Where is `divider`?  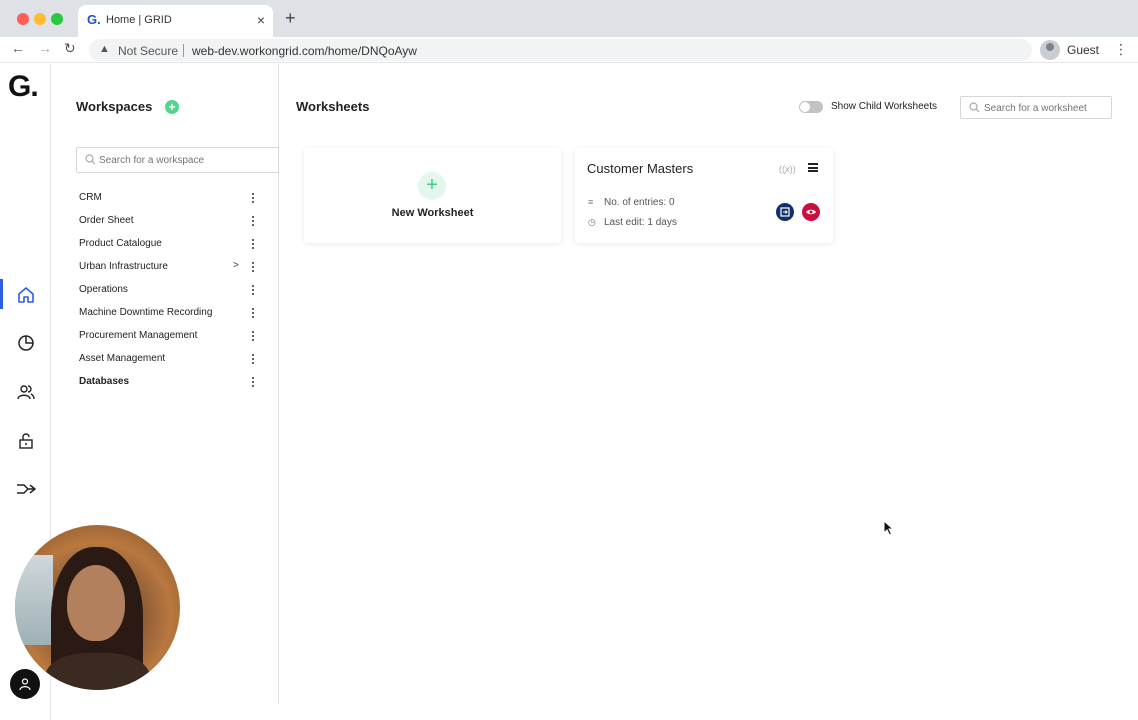
divider is located at coordinates (183, 50).